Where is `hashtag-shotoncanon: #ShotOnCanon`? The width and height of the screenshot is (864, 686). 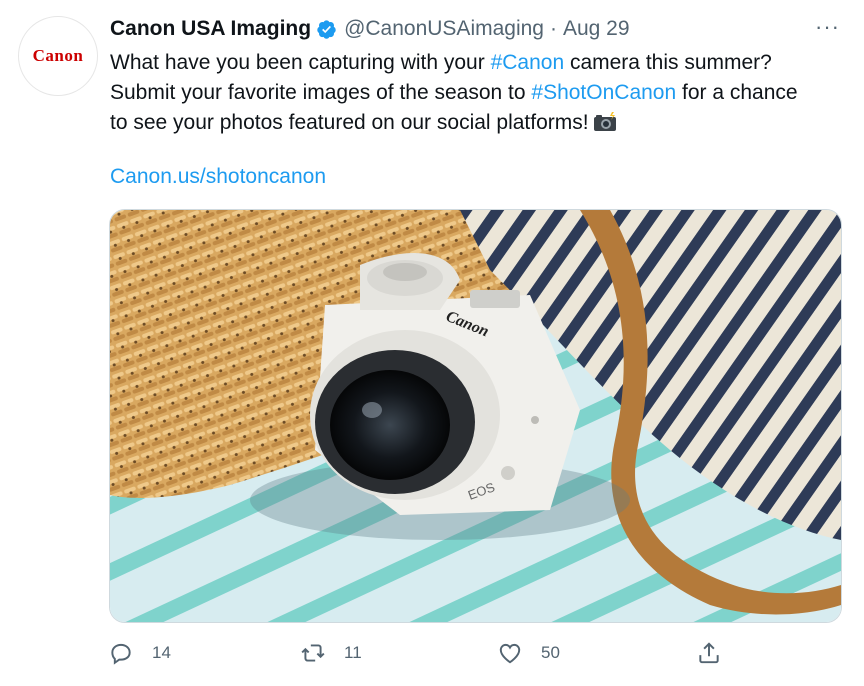
hashtag-shotoncanon: #ShotOnCanon is located at coordinates (603, 92).